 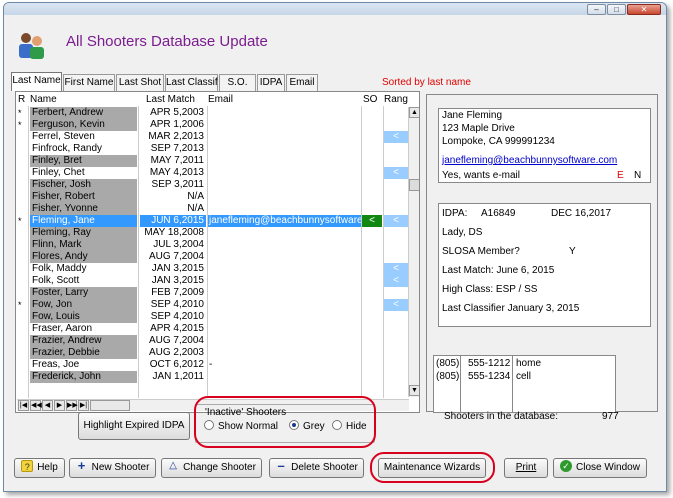 What do you see at coordinates (526, 468) in the screenshot?
I see `print-button: Print` at bounding box center [526, 468].